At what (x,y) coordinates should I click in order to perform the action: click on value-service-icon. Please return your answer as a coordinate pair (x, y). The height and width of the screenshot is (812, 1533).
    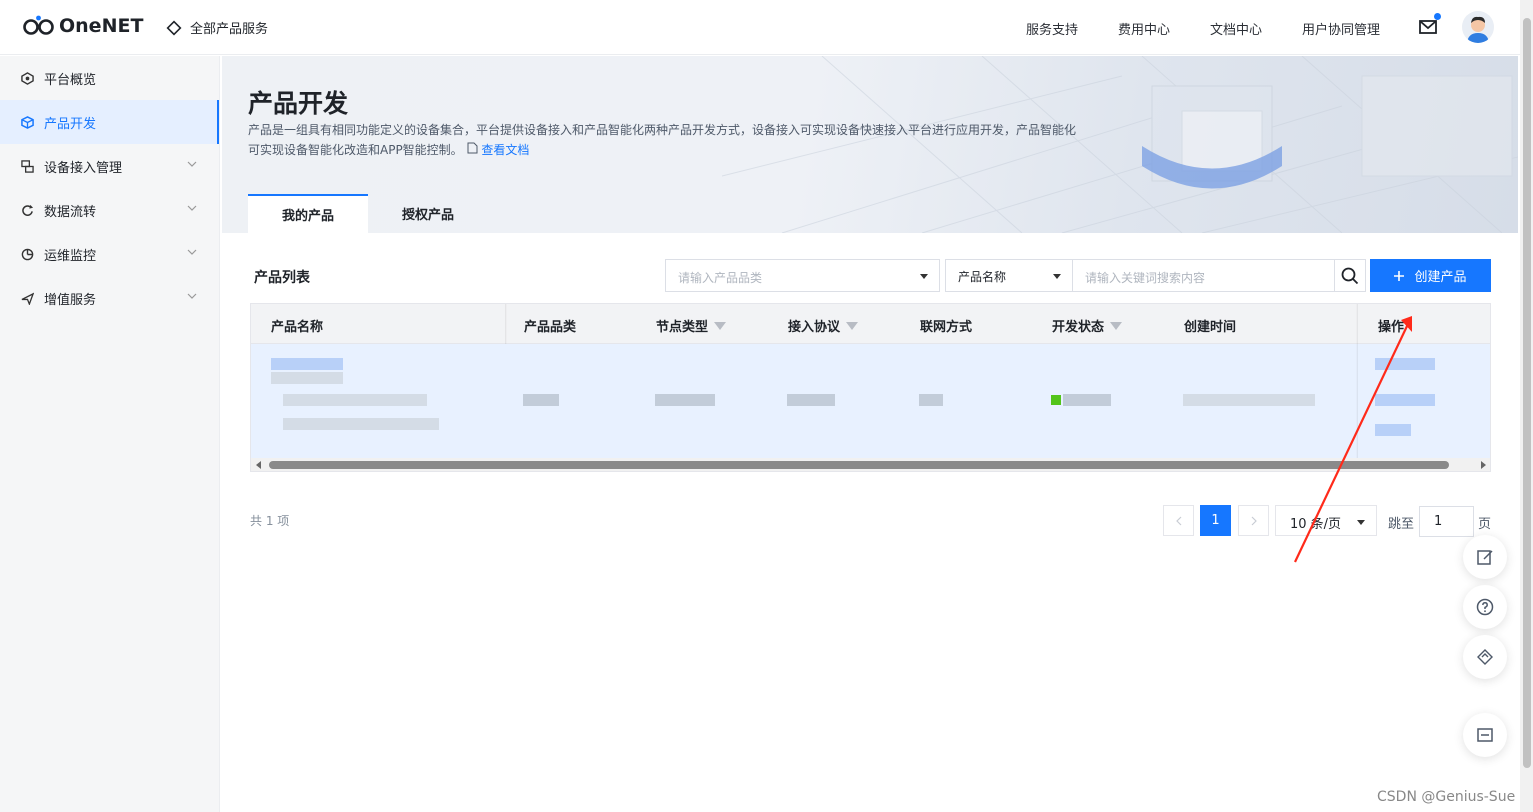
    Looking at the image, I should click on (27, 298).